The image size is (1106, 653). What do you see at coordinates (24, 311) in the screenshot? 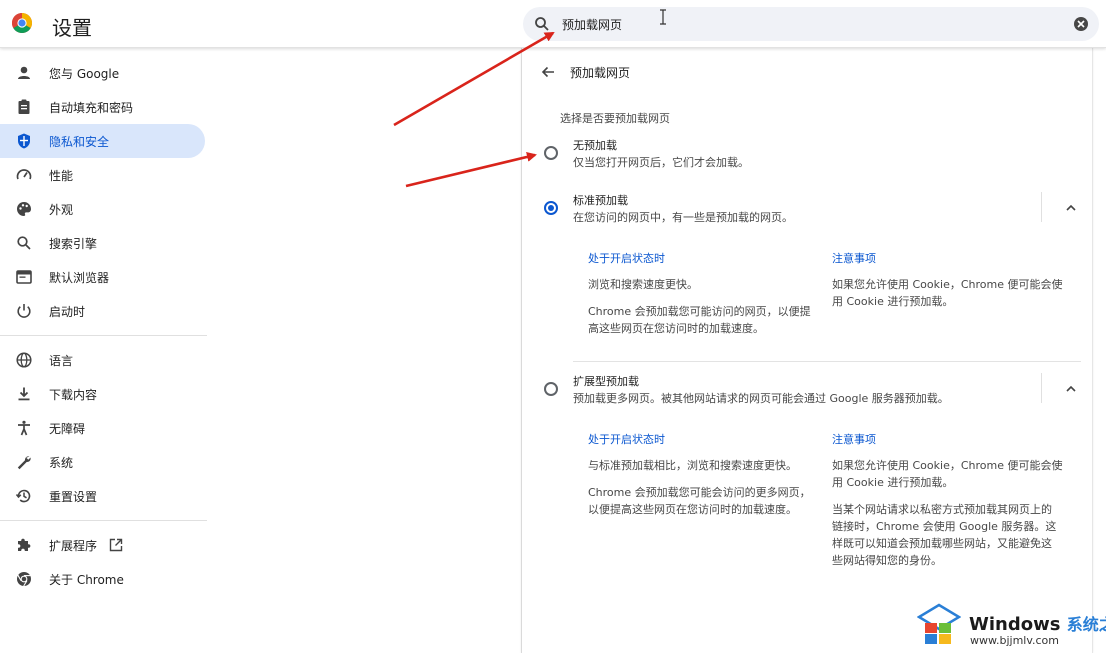
I see `power-icon` at bounding box center [24, 311].